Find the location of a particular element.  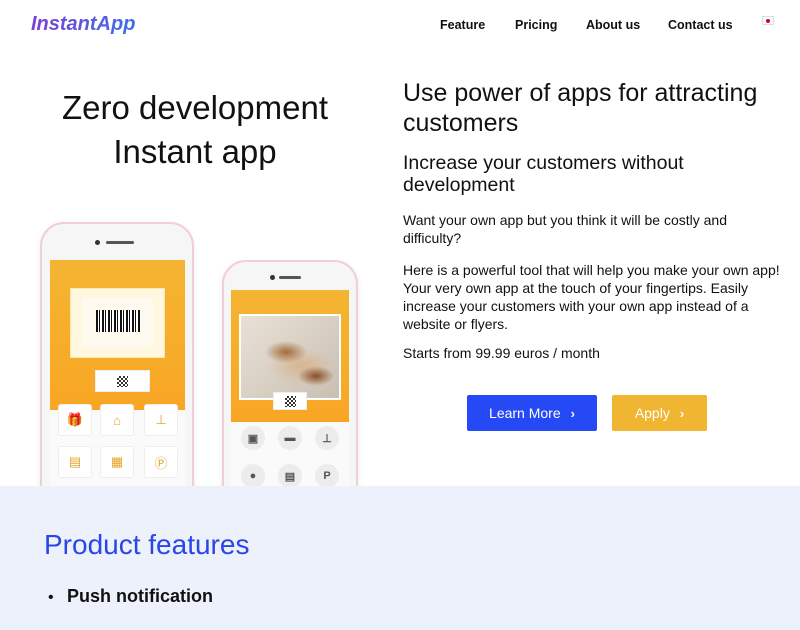

apply-button: Apply › is located at coordinates (659, 413).